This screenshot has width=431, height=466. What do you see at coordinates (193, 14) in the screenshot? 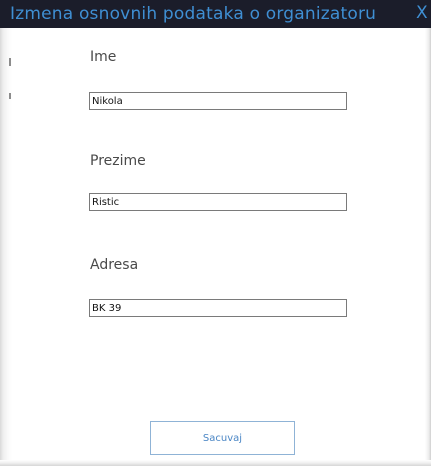
I see `window-title: Izmena osnovnih podataka o organizatoru` at bounding box center [193, 14].